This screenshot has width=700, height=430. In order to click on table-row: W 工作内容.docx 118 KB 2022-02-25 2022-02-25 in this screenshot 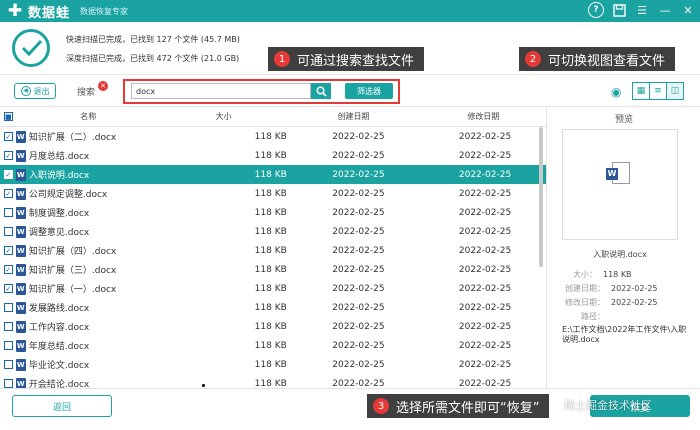, I will do `click(273, 326)`.